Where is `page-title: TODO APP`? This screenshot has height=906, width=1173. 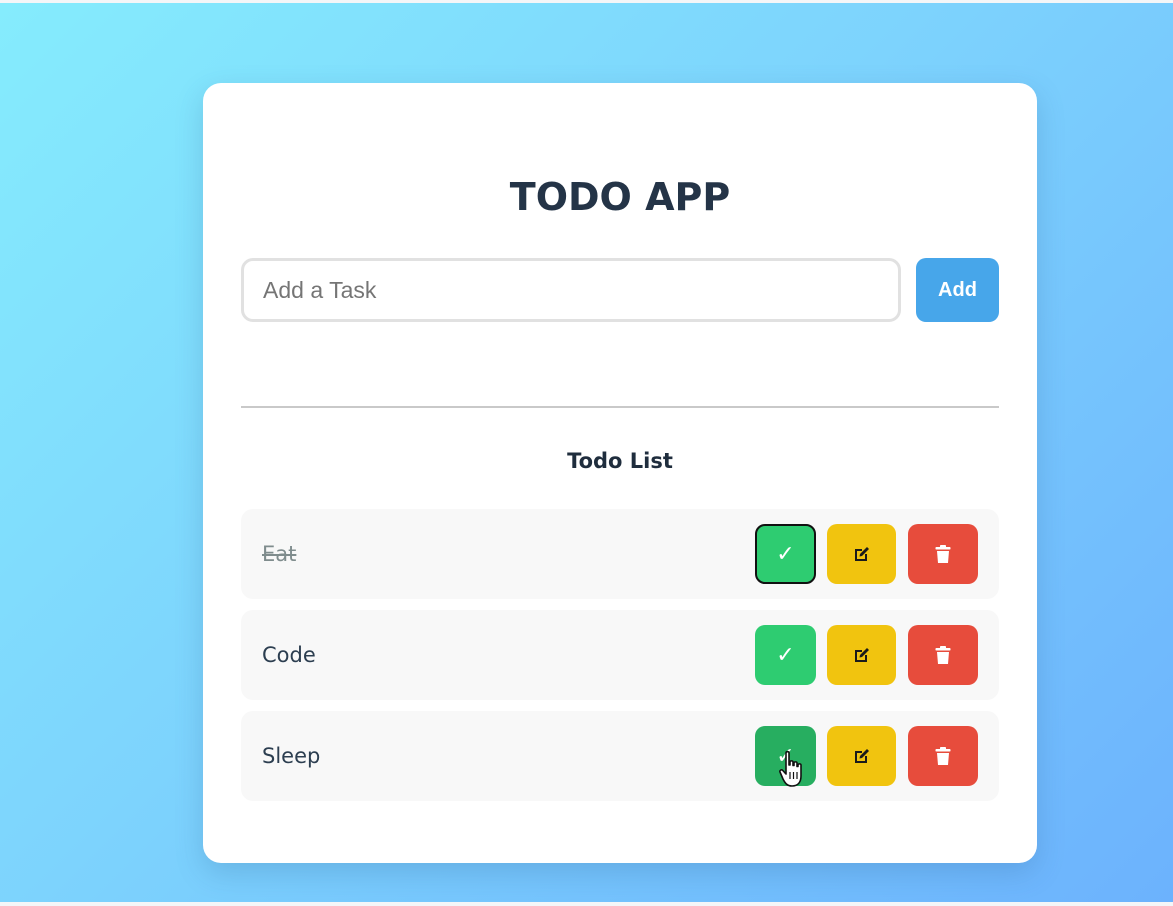
page-title: TODO APP is located at coordinates (620, 197).